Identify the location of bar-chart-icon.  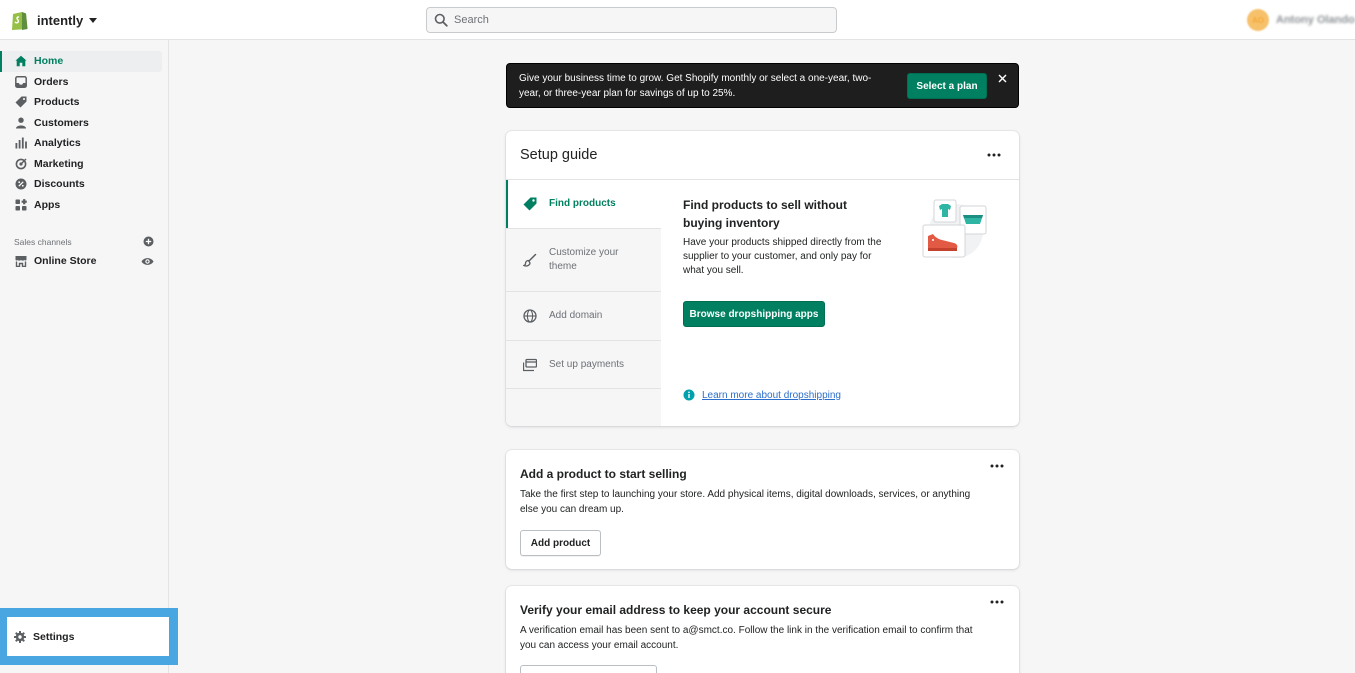
(21, 143).